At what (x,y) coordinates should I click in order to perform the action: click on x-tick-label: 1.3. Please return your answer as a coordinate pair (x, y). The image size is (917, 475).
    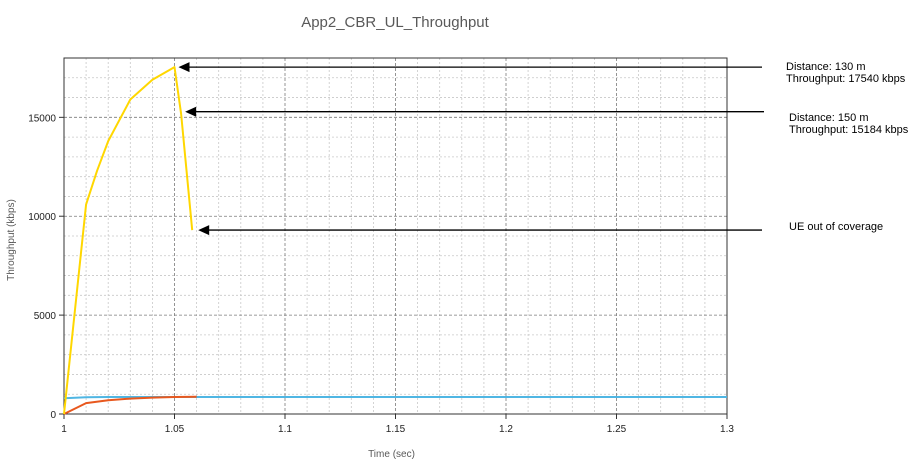
    Looking at the image, I should click on (727, 429).